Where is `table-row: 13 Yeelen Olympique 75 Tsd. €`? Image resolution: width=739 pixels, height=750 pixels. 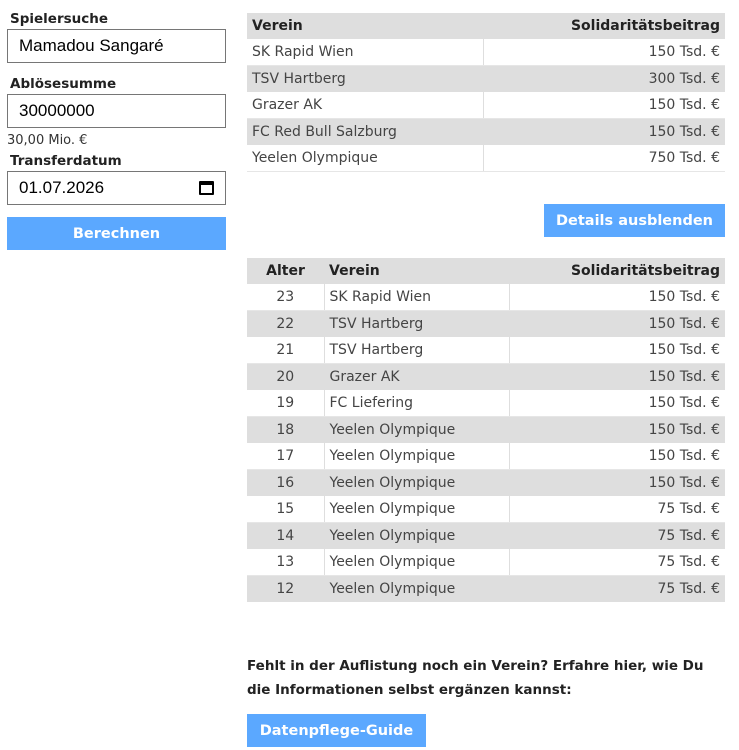 table-row: 13 Yeelen Olympique 75 Tsd. € is located at coordinates (486, 562).